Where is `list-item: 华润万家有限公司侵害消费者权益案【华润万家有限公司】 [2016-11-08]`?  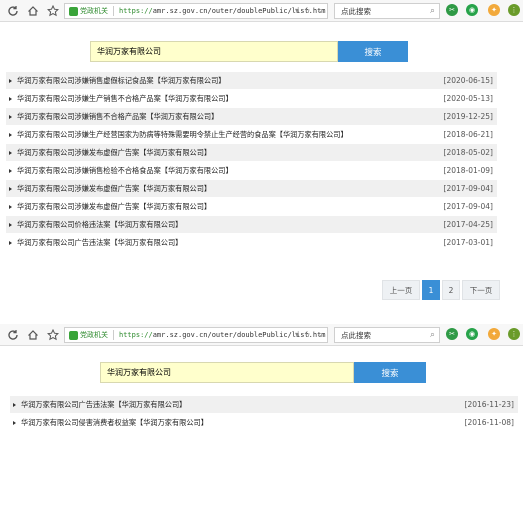 list-item: 华润万家有限公司侵害消费者权益案【华润万家有限公司】 [2016-11-08] is located at coordinates (264, 423).